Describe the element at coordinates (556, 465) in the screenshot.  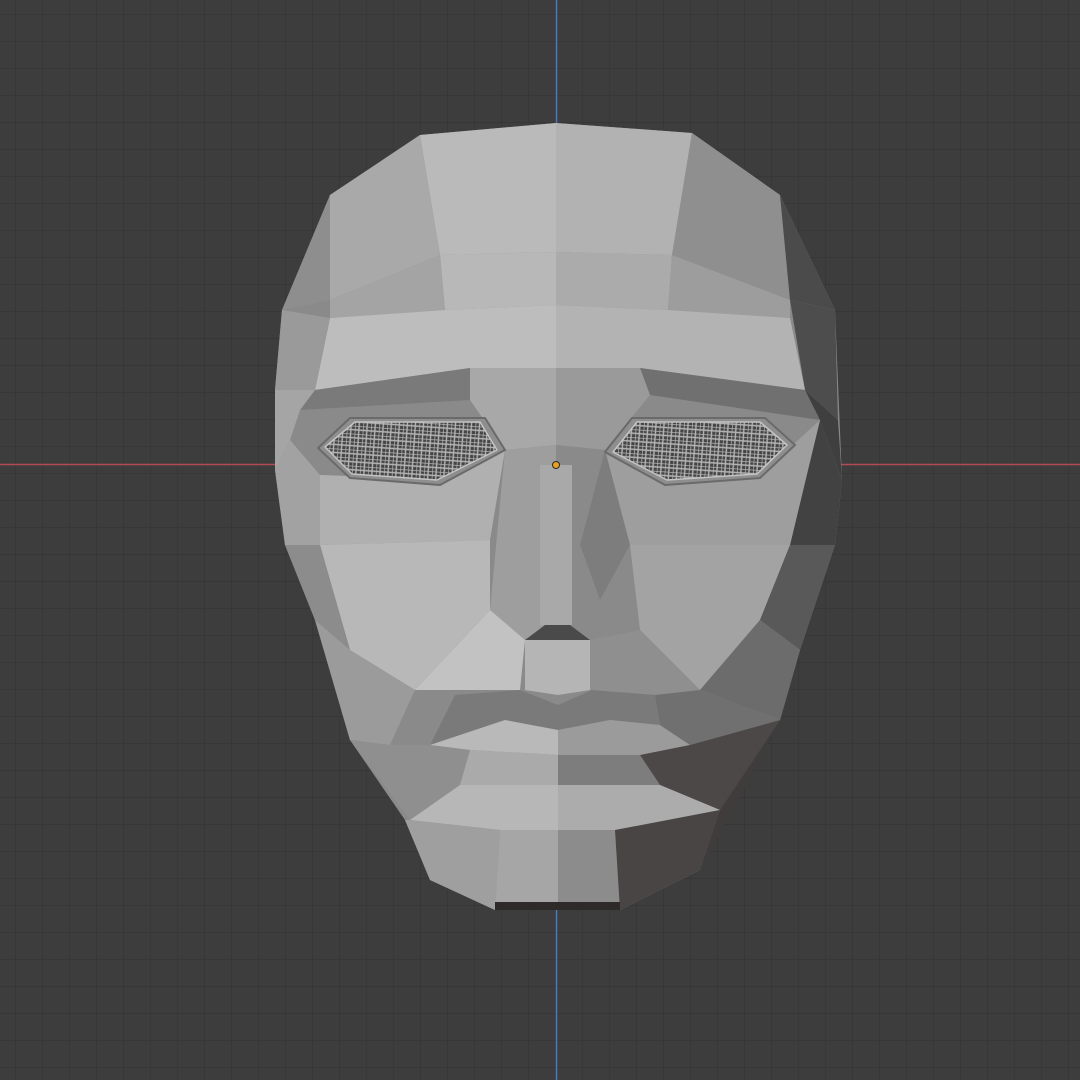
I see `object-origin-icon` at that location.